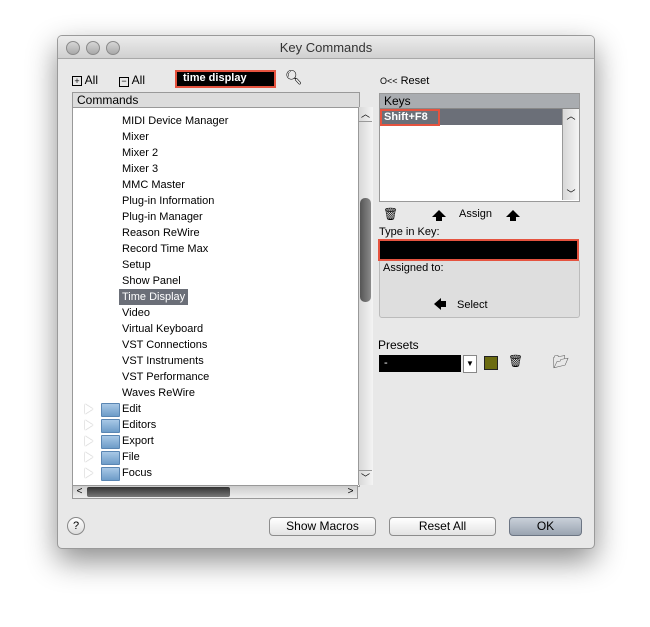  Describe the element at coordinates (471, 117) in the screenshot. I see `selected-key-row: Shift+F8` at that location.